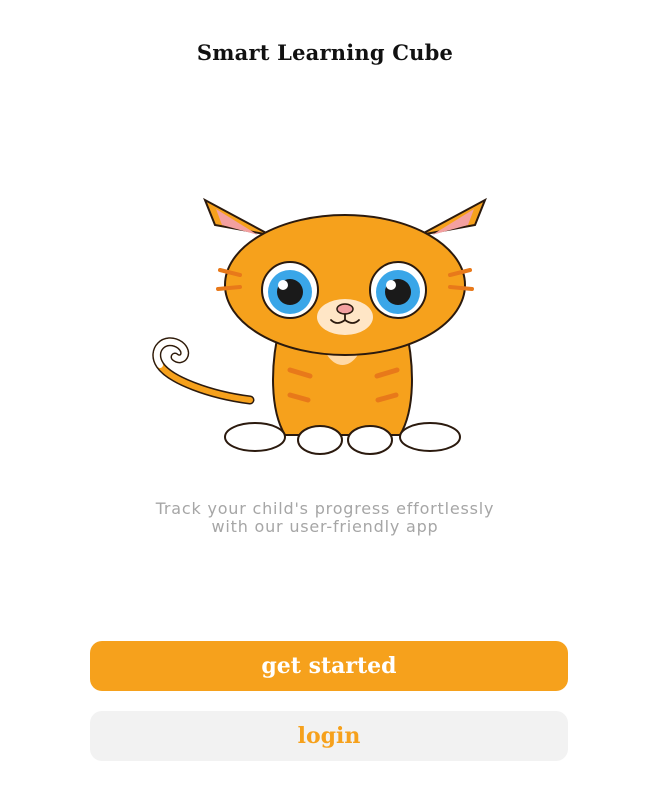  Describe the element at coordinates (325, 508) in the screenshot. I see `tagline-line-1: Track your child's progress effortlessly` at that location.